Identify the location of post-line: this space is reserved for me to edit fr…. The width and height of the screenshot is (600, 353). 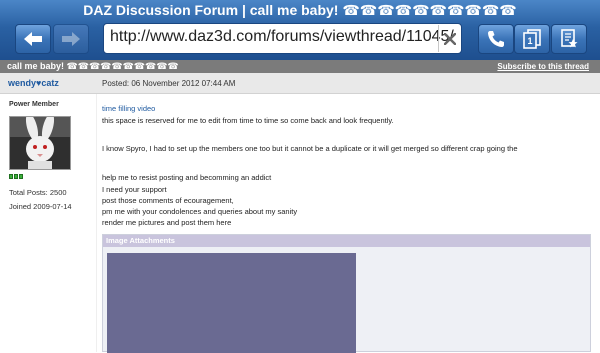
(248, 120).